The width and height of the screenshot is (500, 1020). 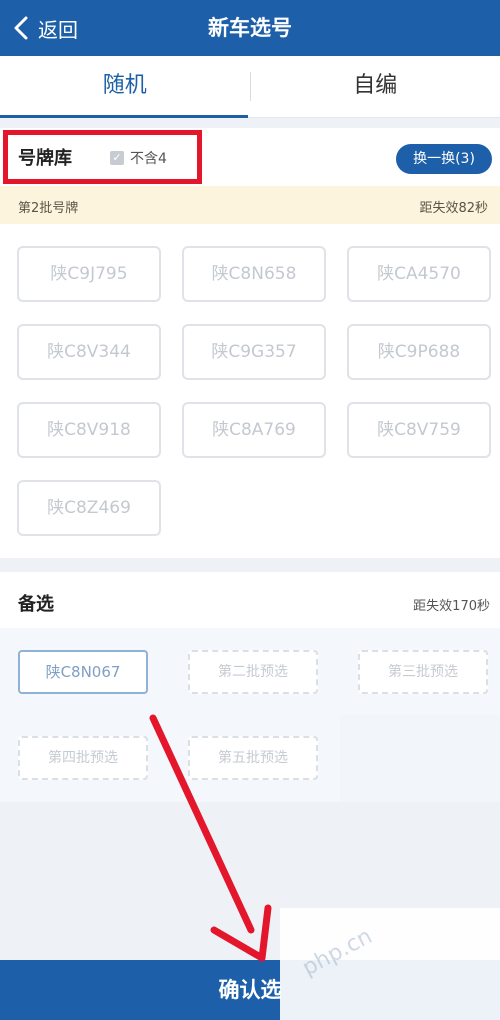 What do you see at coordinates (254, 352) in the screenshot?
I see `plate-option: 陕C9G357` at bounding box center [254, 352].